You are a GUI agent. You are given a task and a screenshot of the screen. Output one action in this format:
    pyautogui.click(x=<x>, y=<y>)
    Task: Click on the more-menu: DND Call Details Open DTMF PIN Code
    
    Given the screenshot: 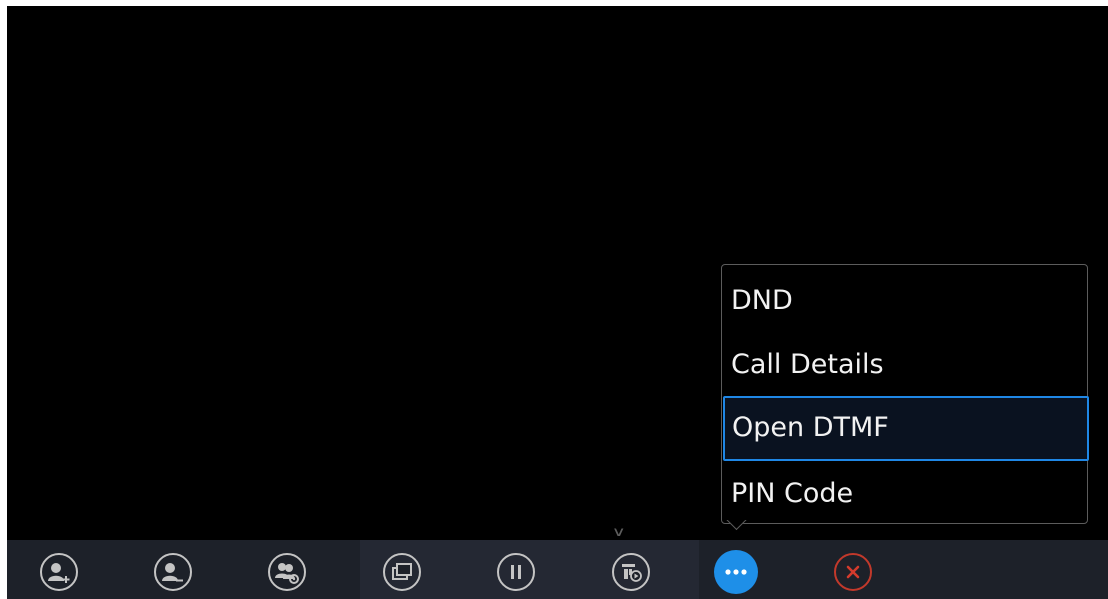 What is the action you would take?
    pyautogui.click(x=905, y=395)
    